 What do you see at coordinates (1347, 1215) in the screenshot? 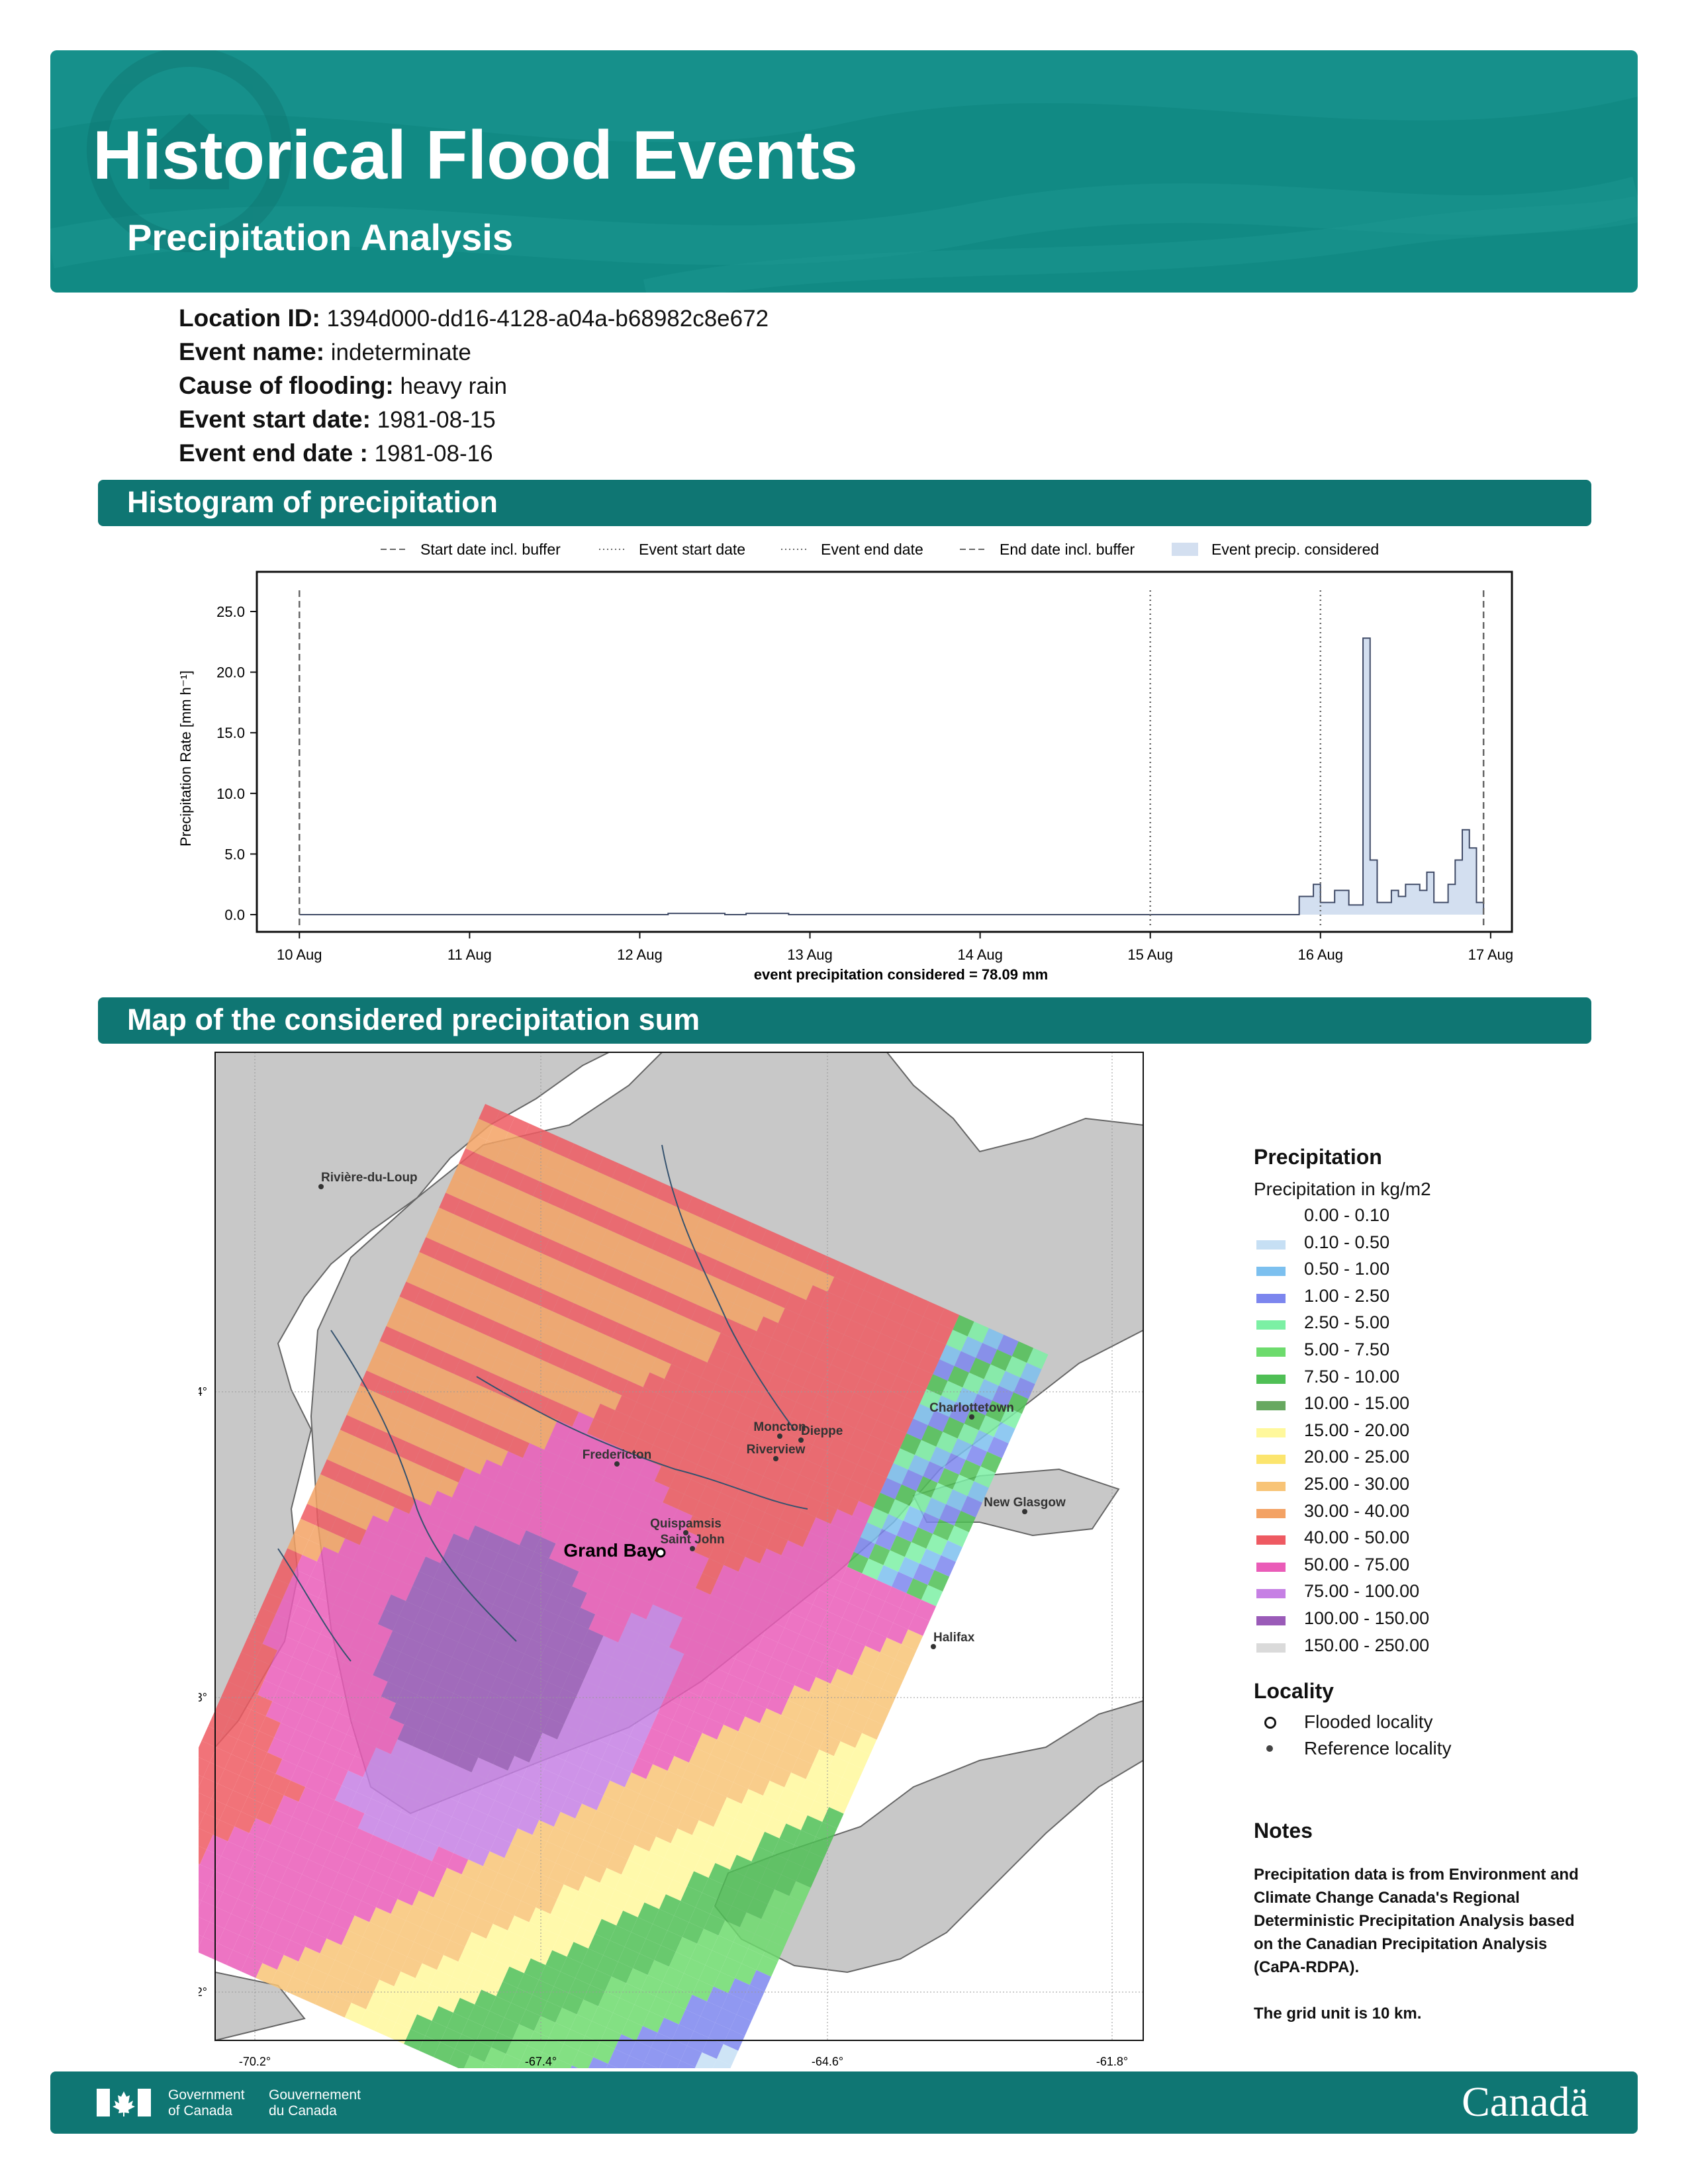
I see `legend-class-label: 0.00 - 0.10` at bounding box center [1347, 1215].